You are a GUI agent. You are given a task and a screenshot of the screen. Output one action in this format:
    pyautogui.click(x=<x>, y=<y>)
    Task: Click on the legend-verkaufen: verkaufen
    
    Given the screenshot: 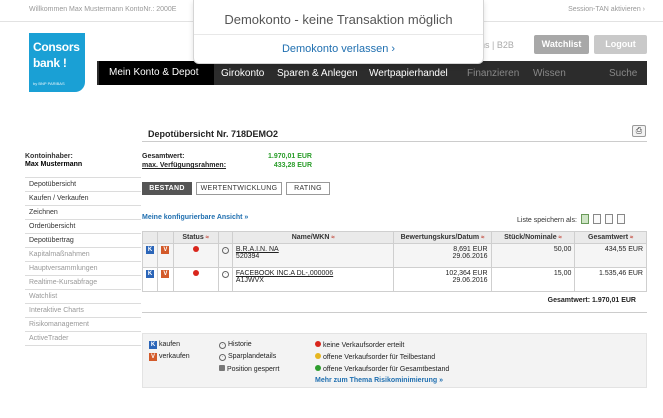 What is the action you would take?
    pyautogui.click(x=174, y=356)
    